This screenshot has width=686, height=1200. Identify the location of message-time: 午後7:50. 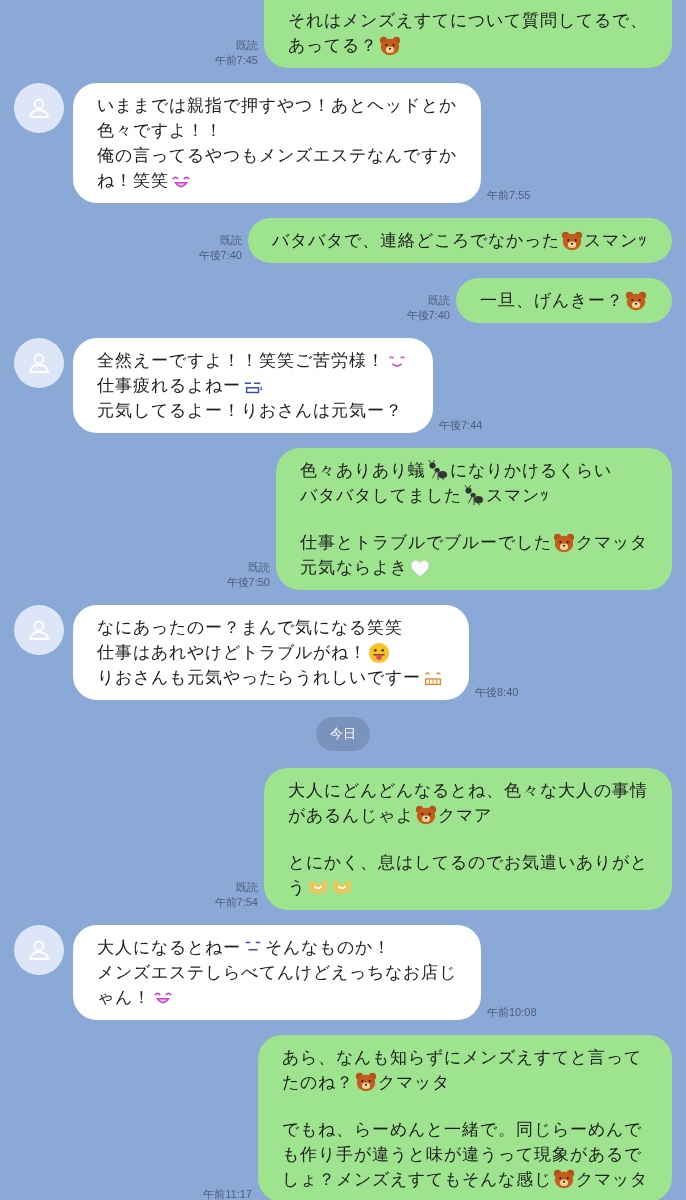
(248, 582).